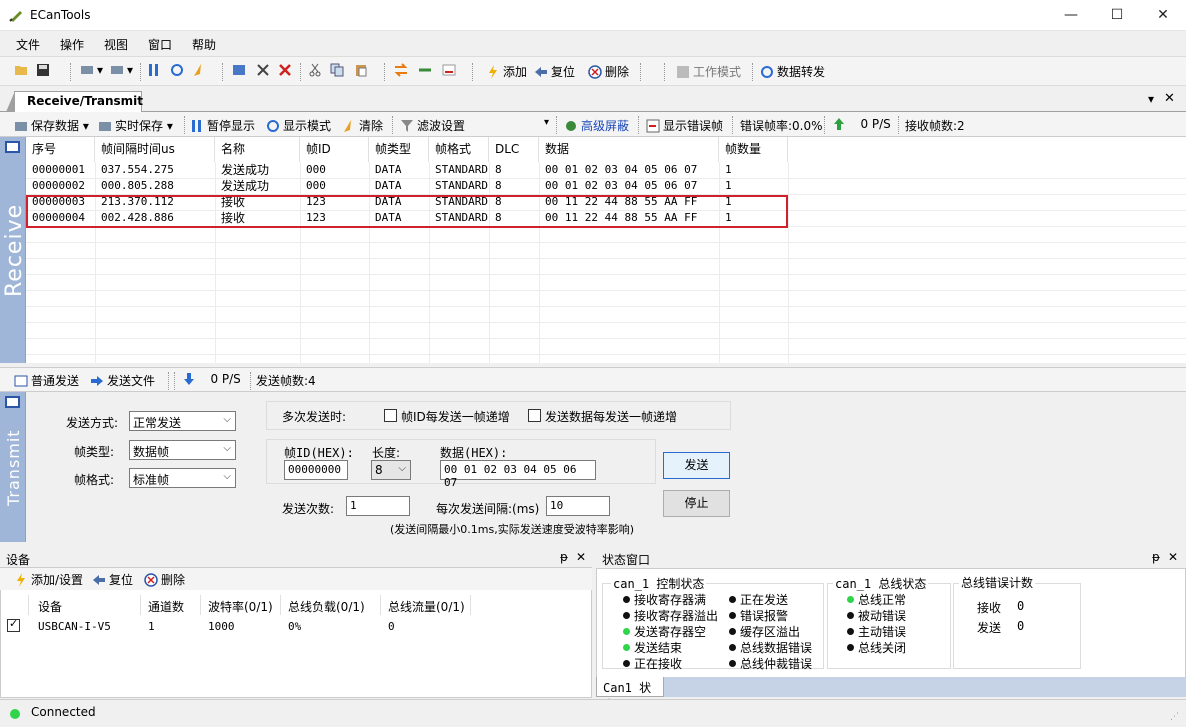  Describe the element at coordinates (596, 125) in the screenshot. I see `advanced-mask-button: 高级屏蔽` at that location.